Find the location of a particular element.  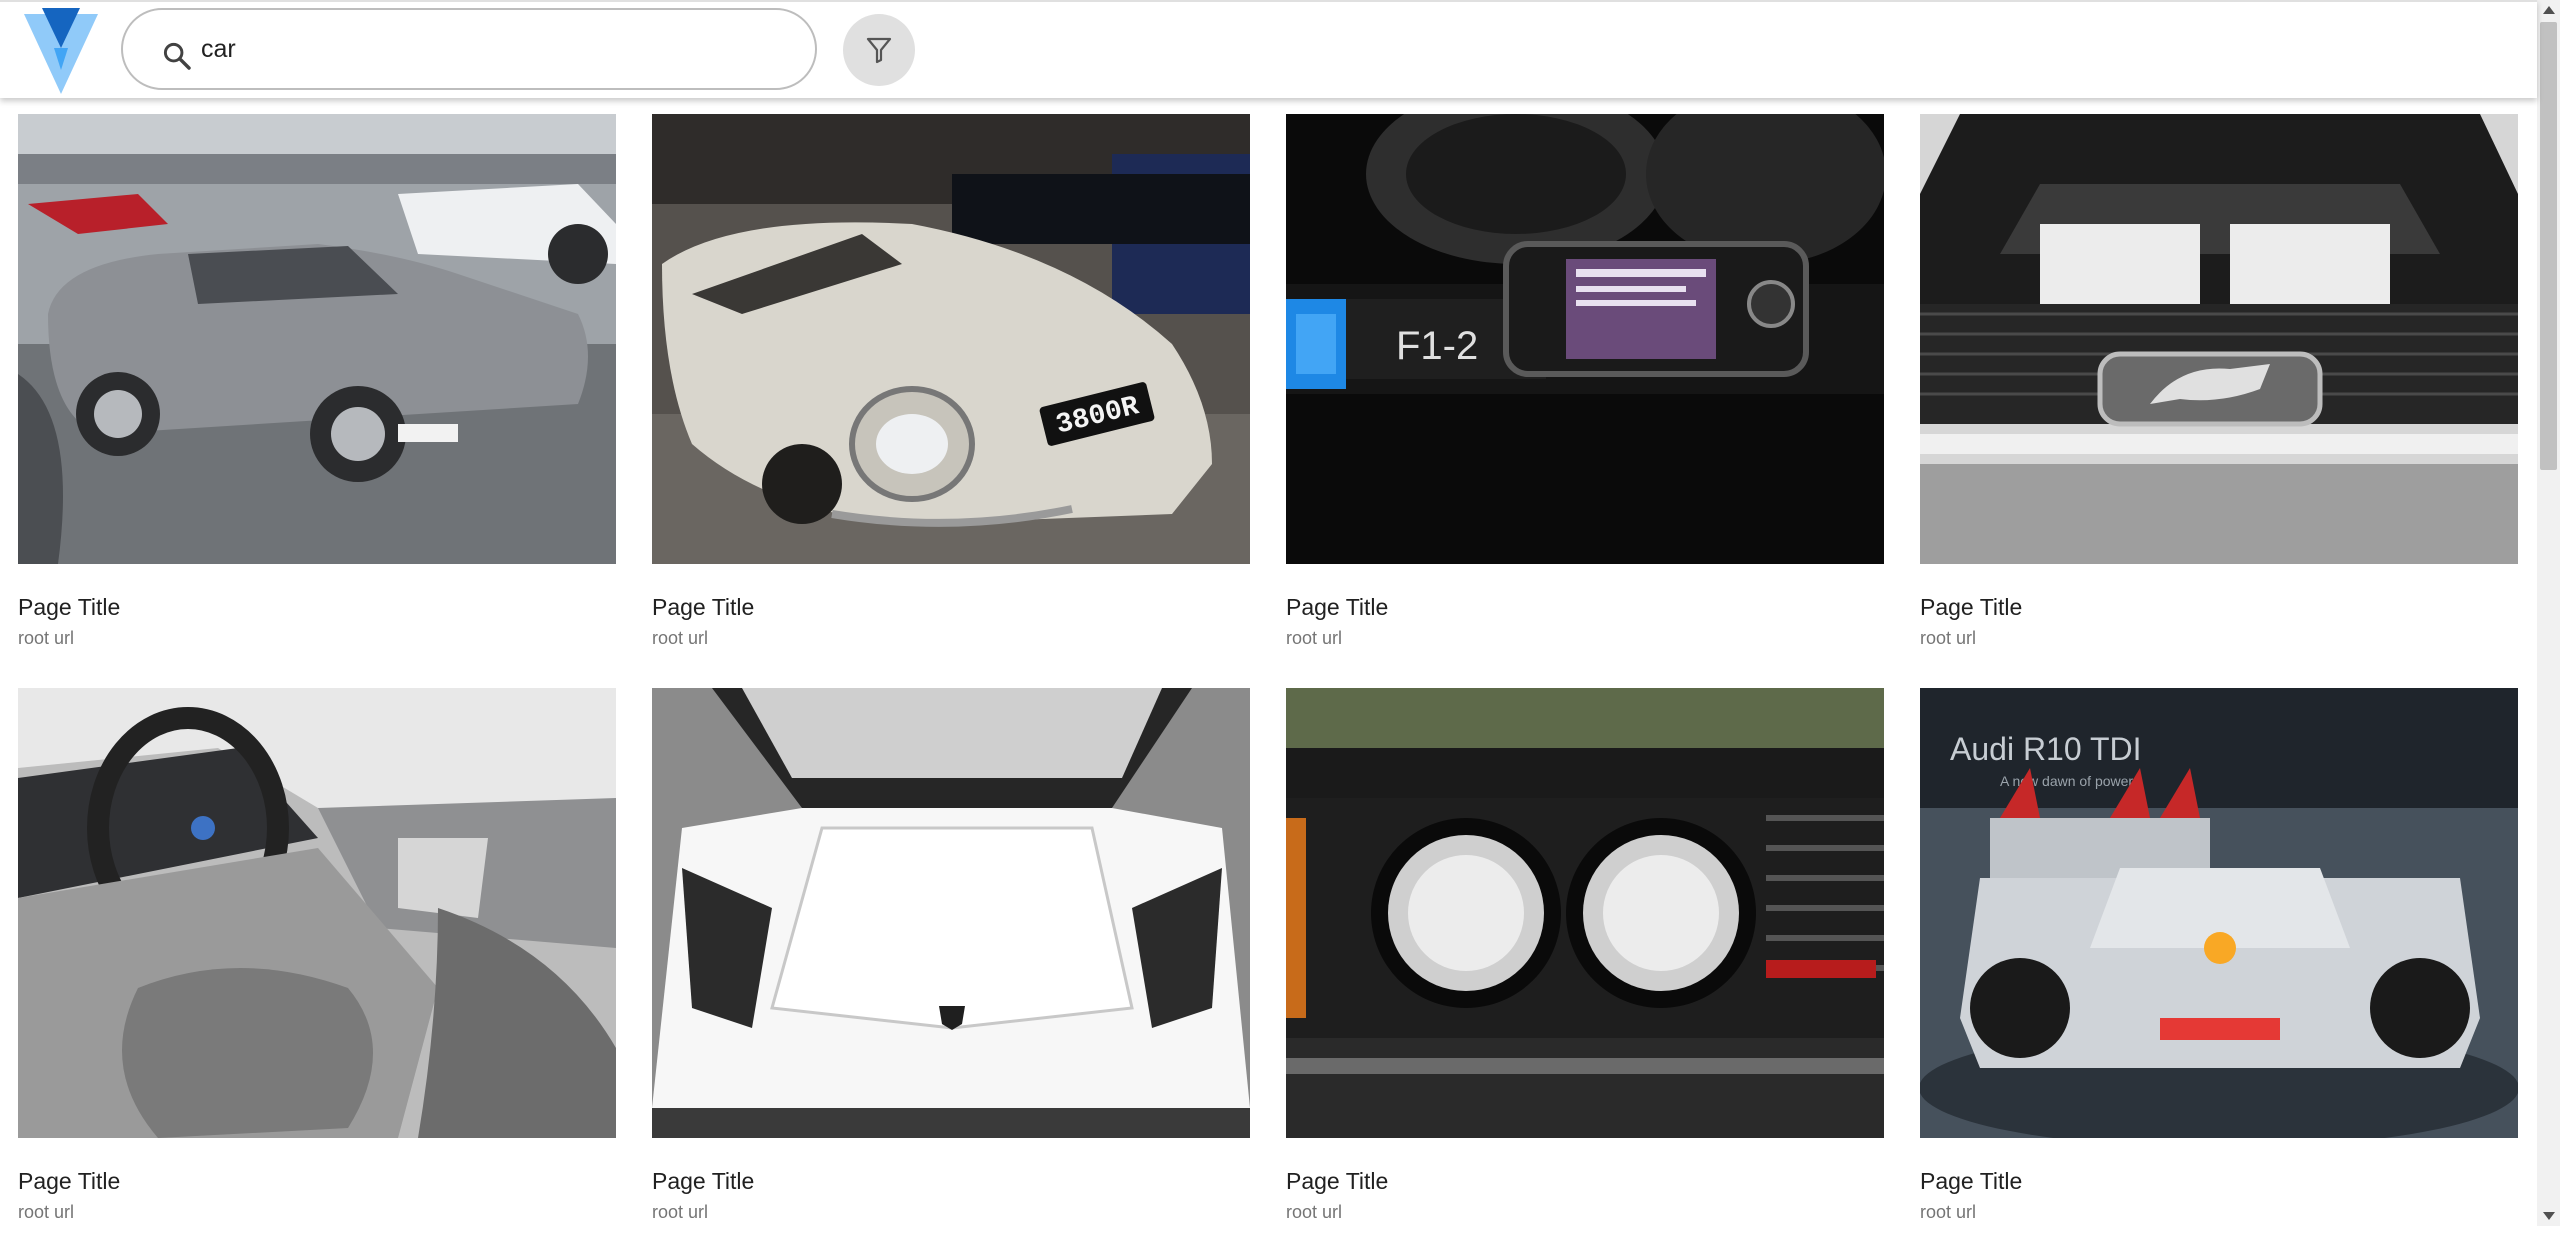

silver-sports-coupe-photo is located at coordinates (317, 339).